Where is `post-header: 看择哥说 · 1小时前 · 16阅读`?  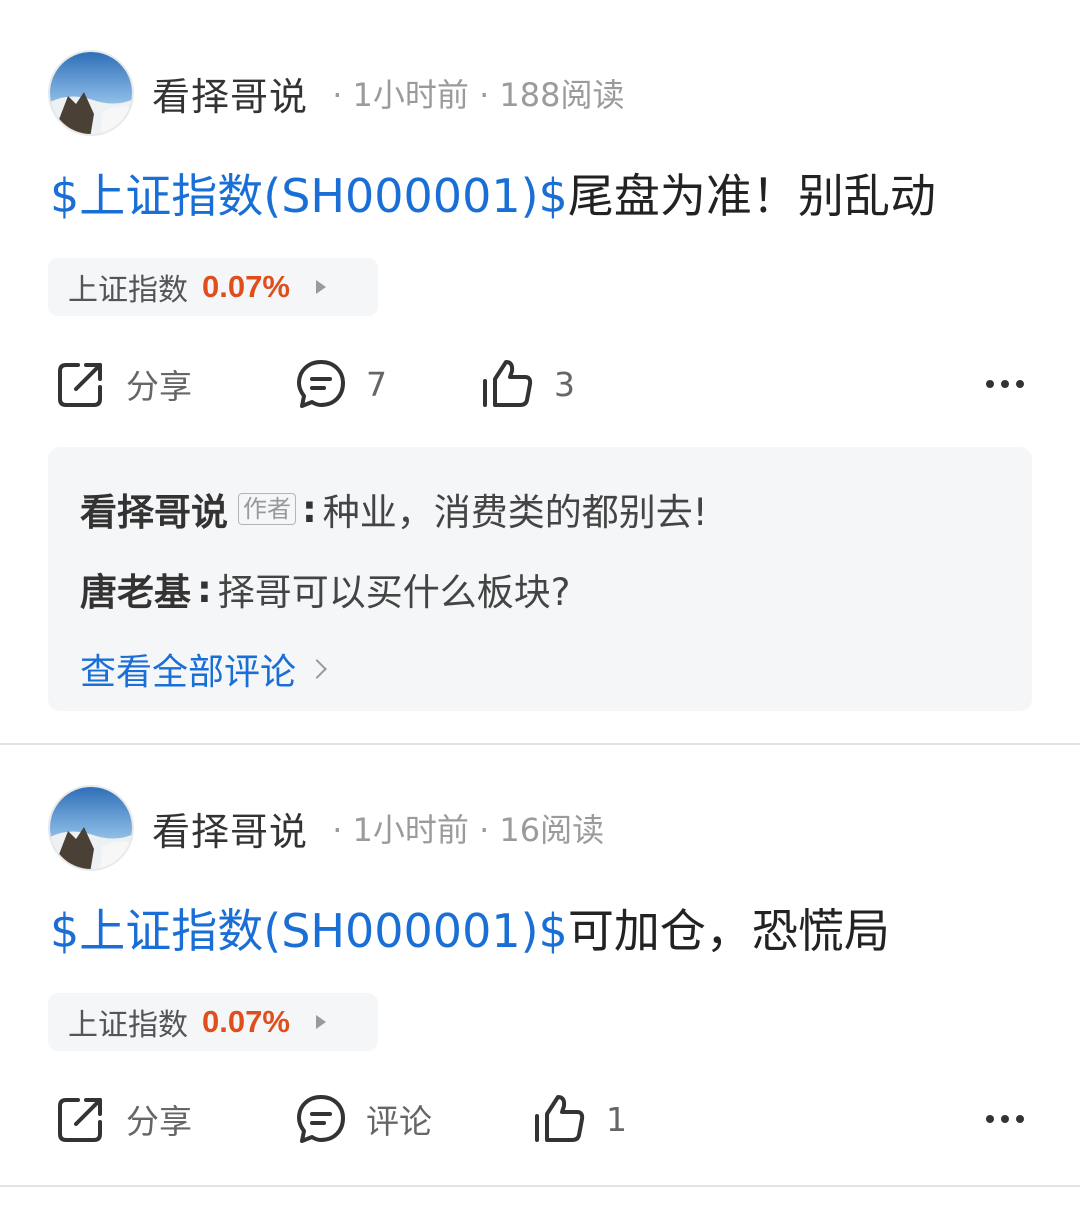
post-header: 看择哥说 · 1小时前 · 16阅读 is located at coordinates (326, 828).